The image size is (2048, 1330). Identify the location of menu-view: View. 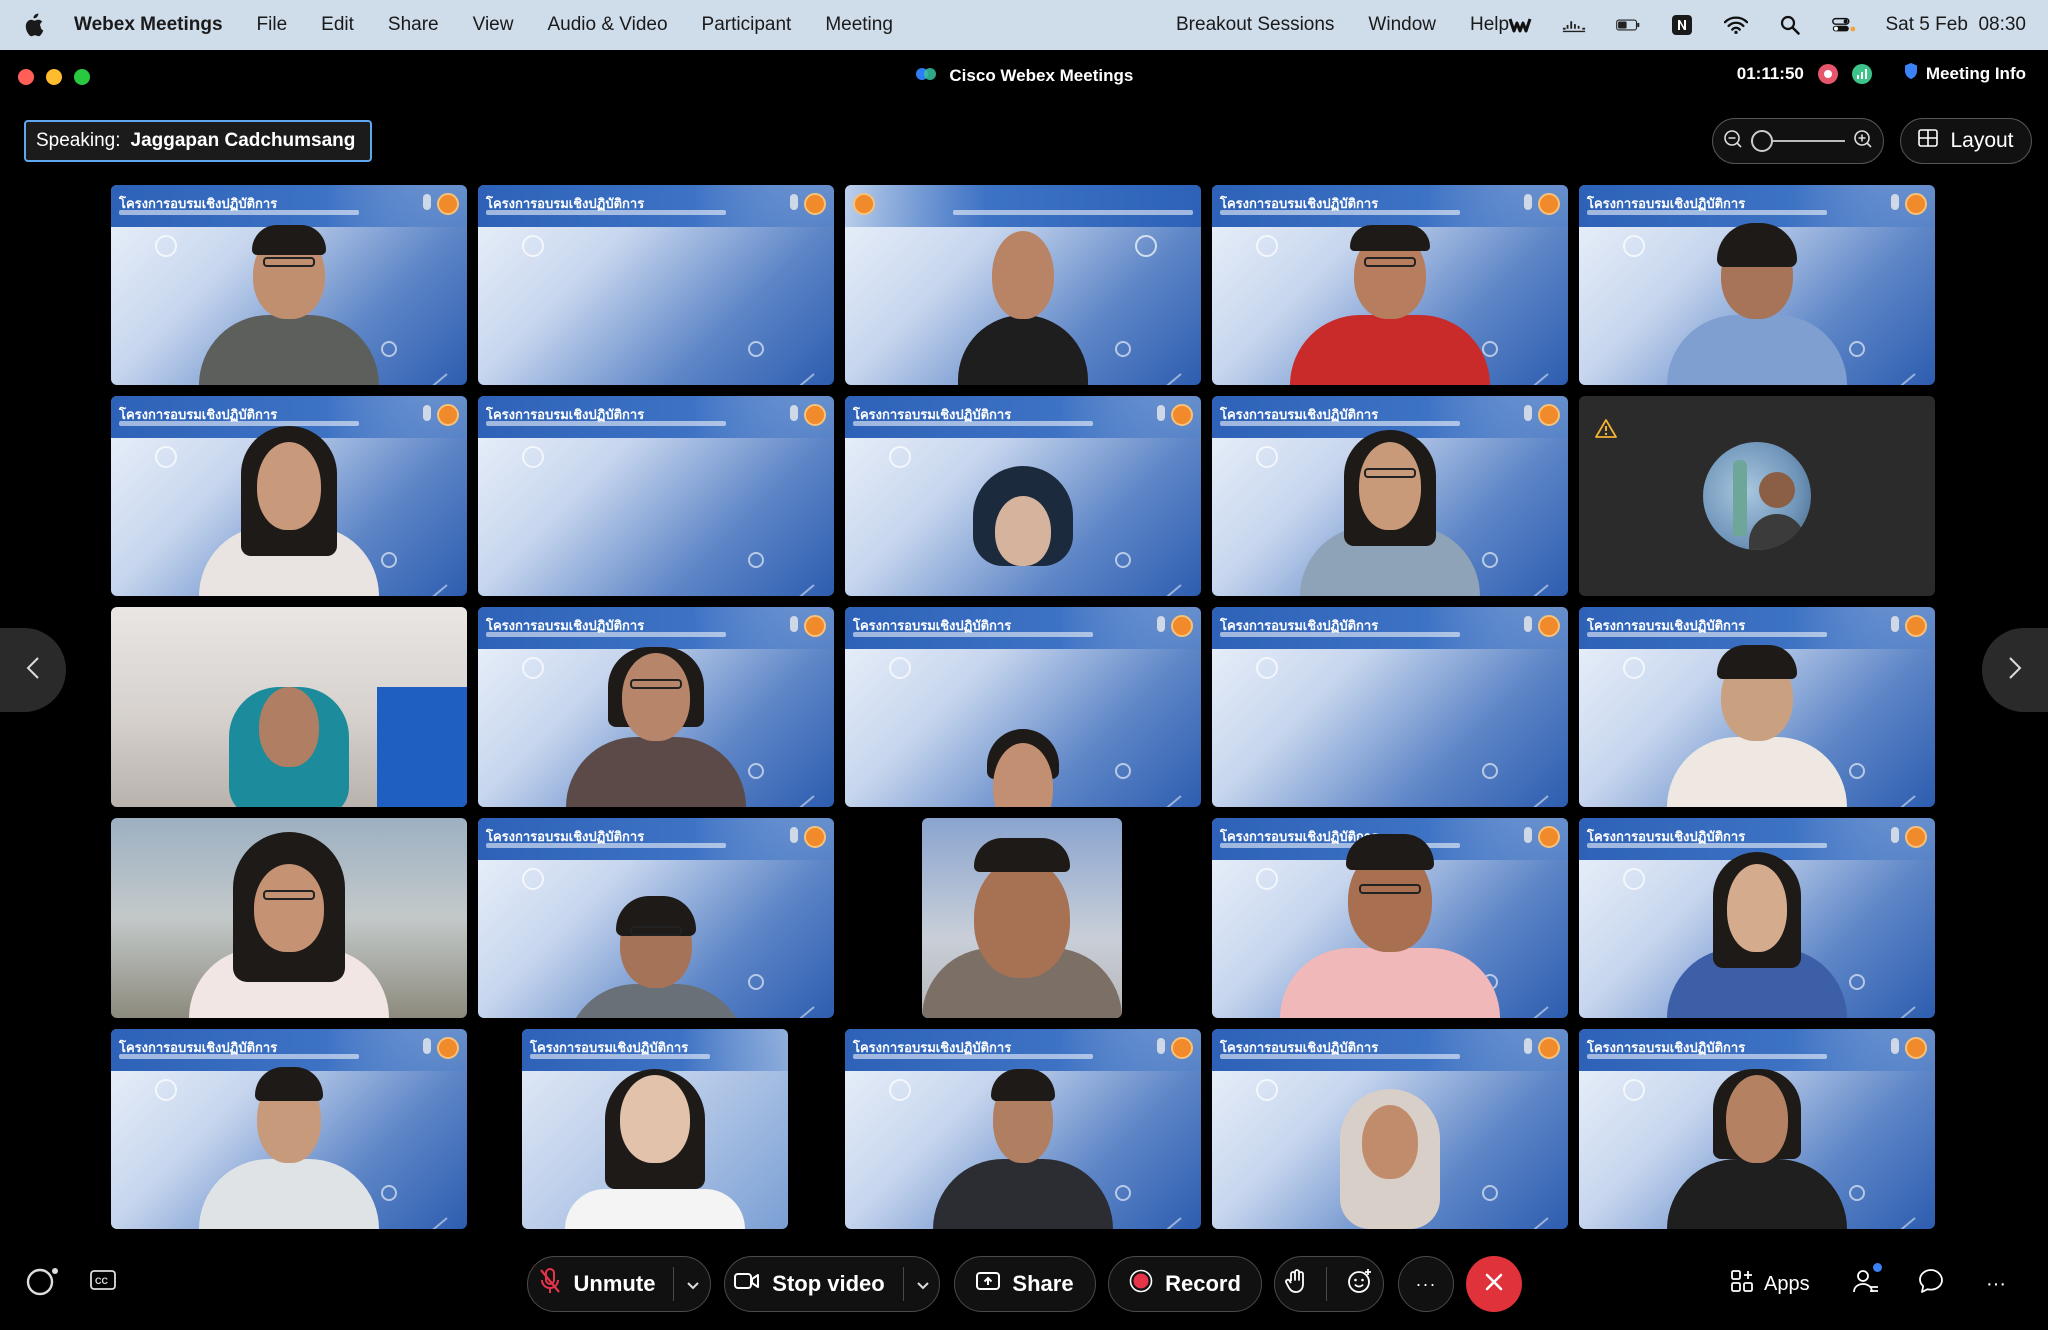
(493, 25).